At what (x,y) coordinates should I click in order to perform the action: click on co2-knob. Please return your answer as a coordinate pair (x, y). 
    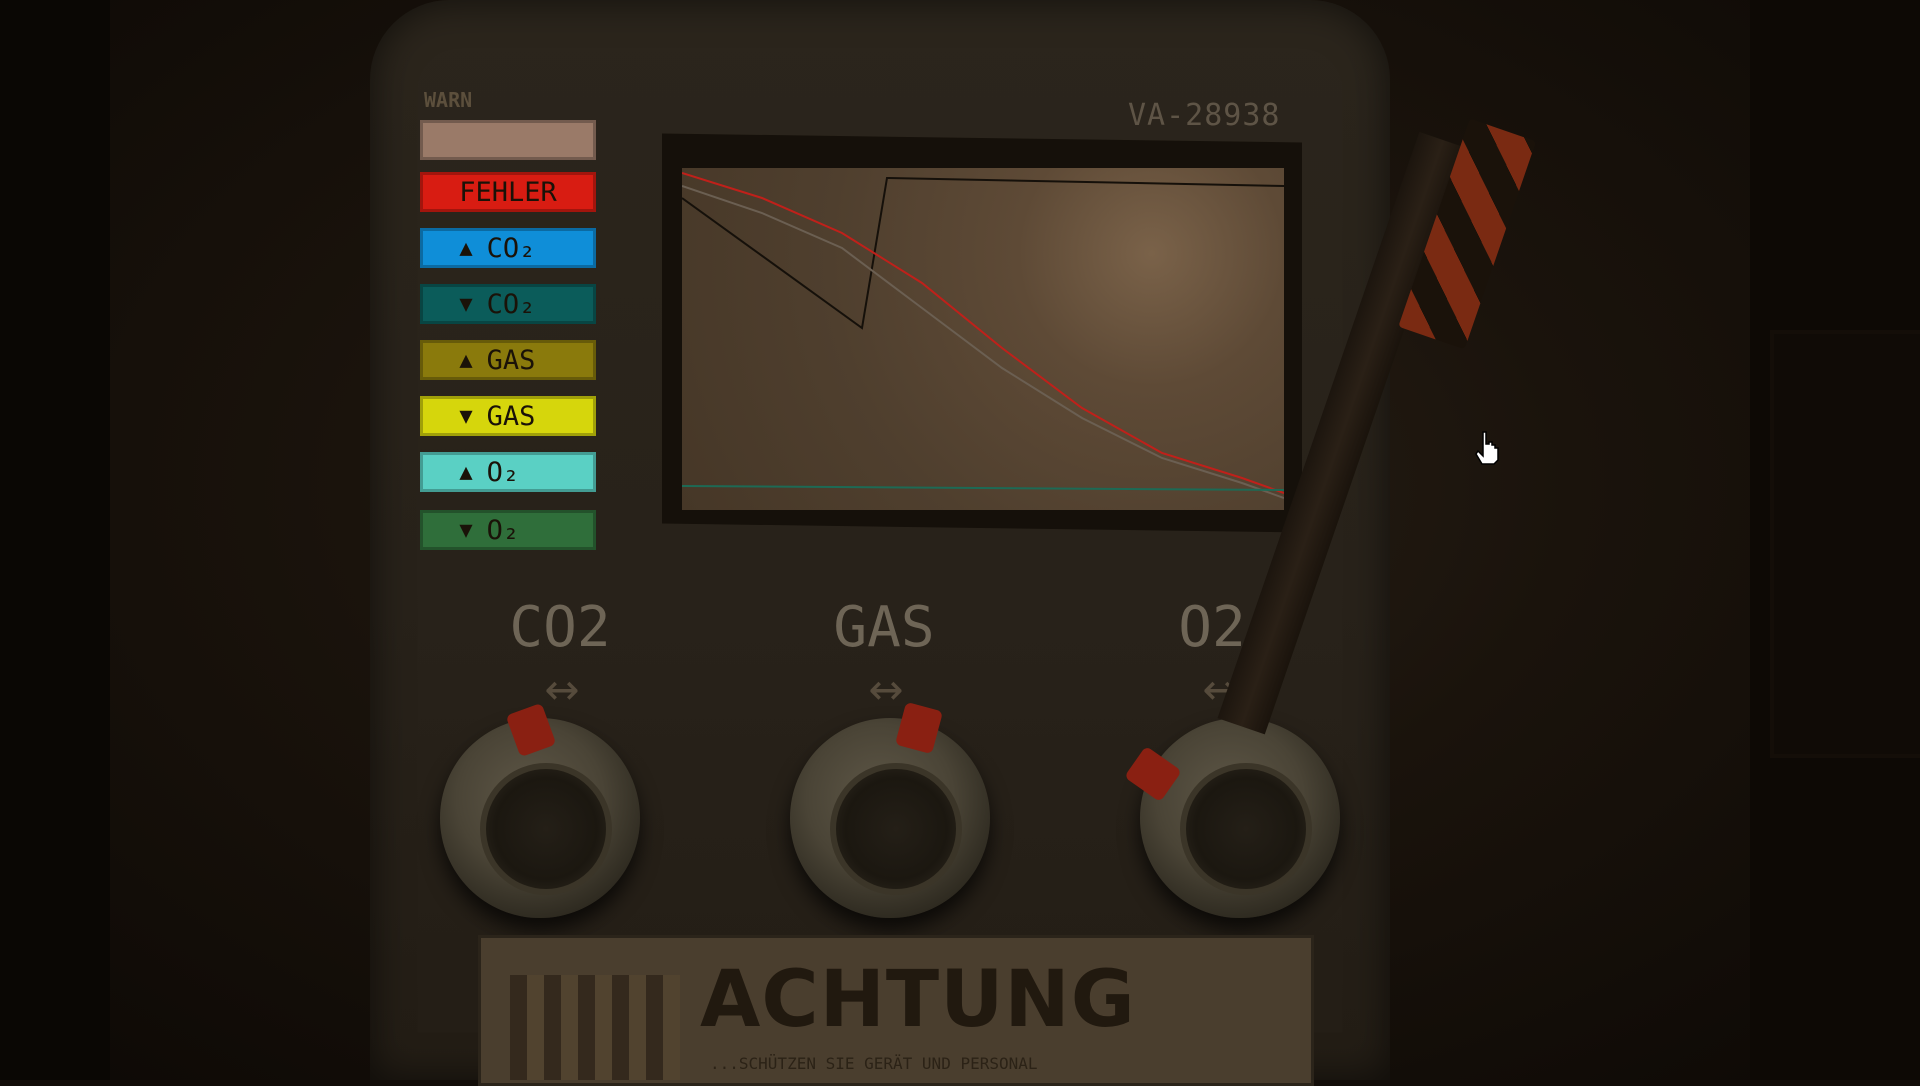
    Looking at the image, I should click on (540, 810).